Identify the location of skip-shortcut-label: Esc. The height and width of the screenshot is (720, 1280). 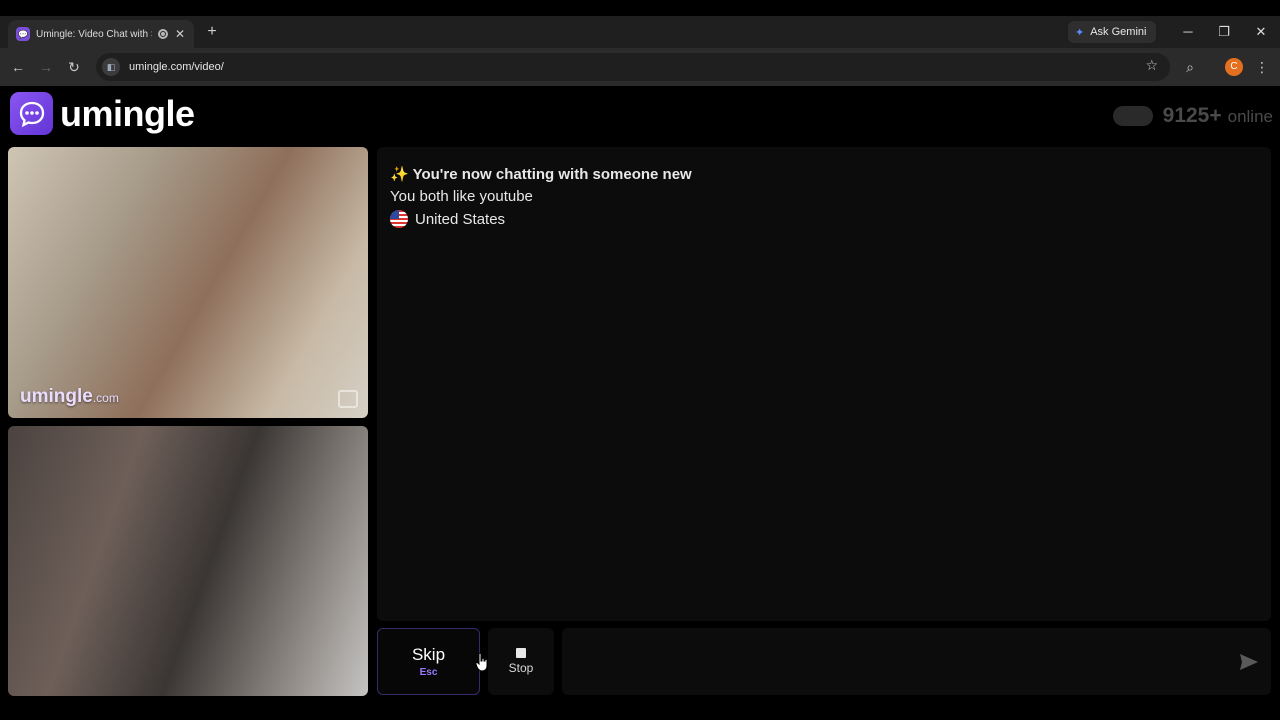
(428, 672).